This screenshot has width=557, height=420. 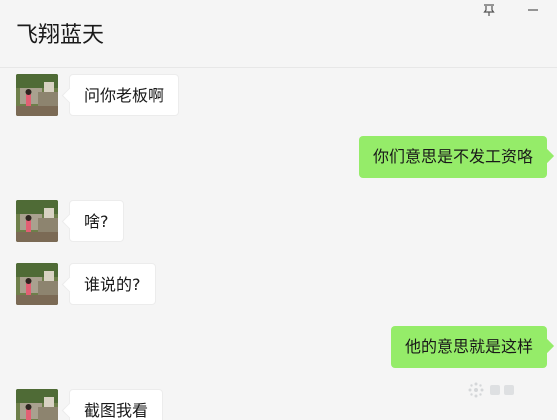 I want to click on message-bubble: 谁说的?, so click(x=112, y=284).